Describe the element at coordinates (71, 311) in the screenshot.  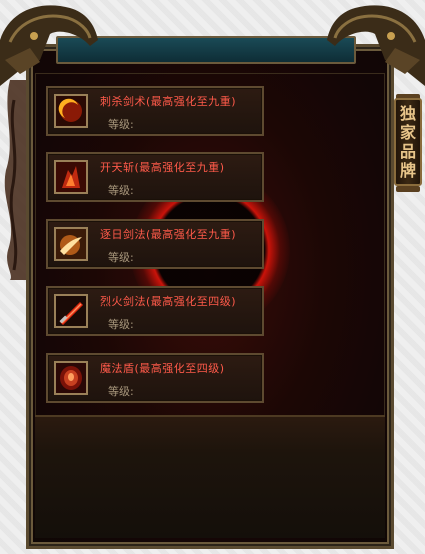
I see `blazing-sword-icon` at that location.